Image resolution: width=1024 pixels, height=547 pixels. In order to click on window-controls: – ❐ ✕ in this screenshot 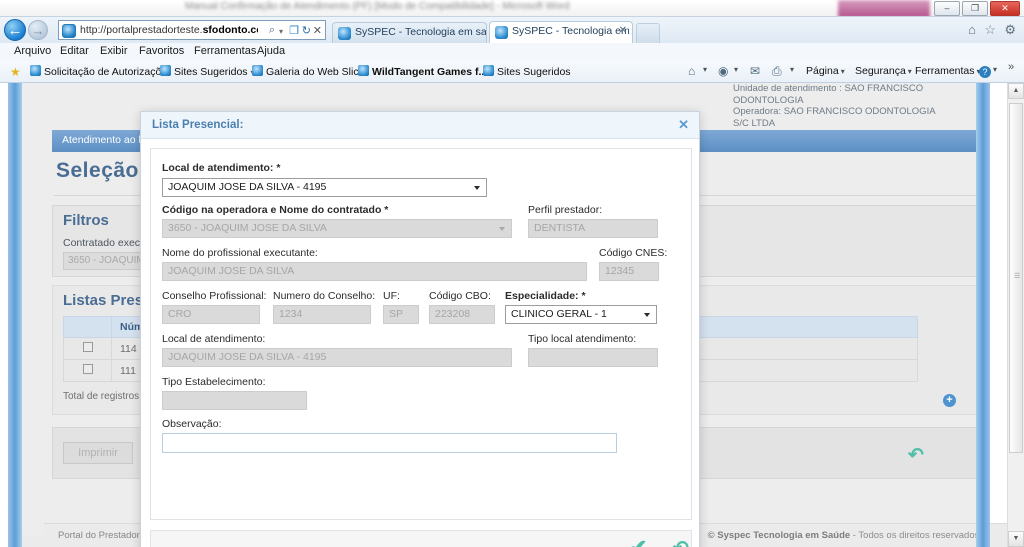, I will do `click(977, 8)`.